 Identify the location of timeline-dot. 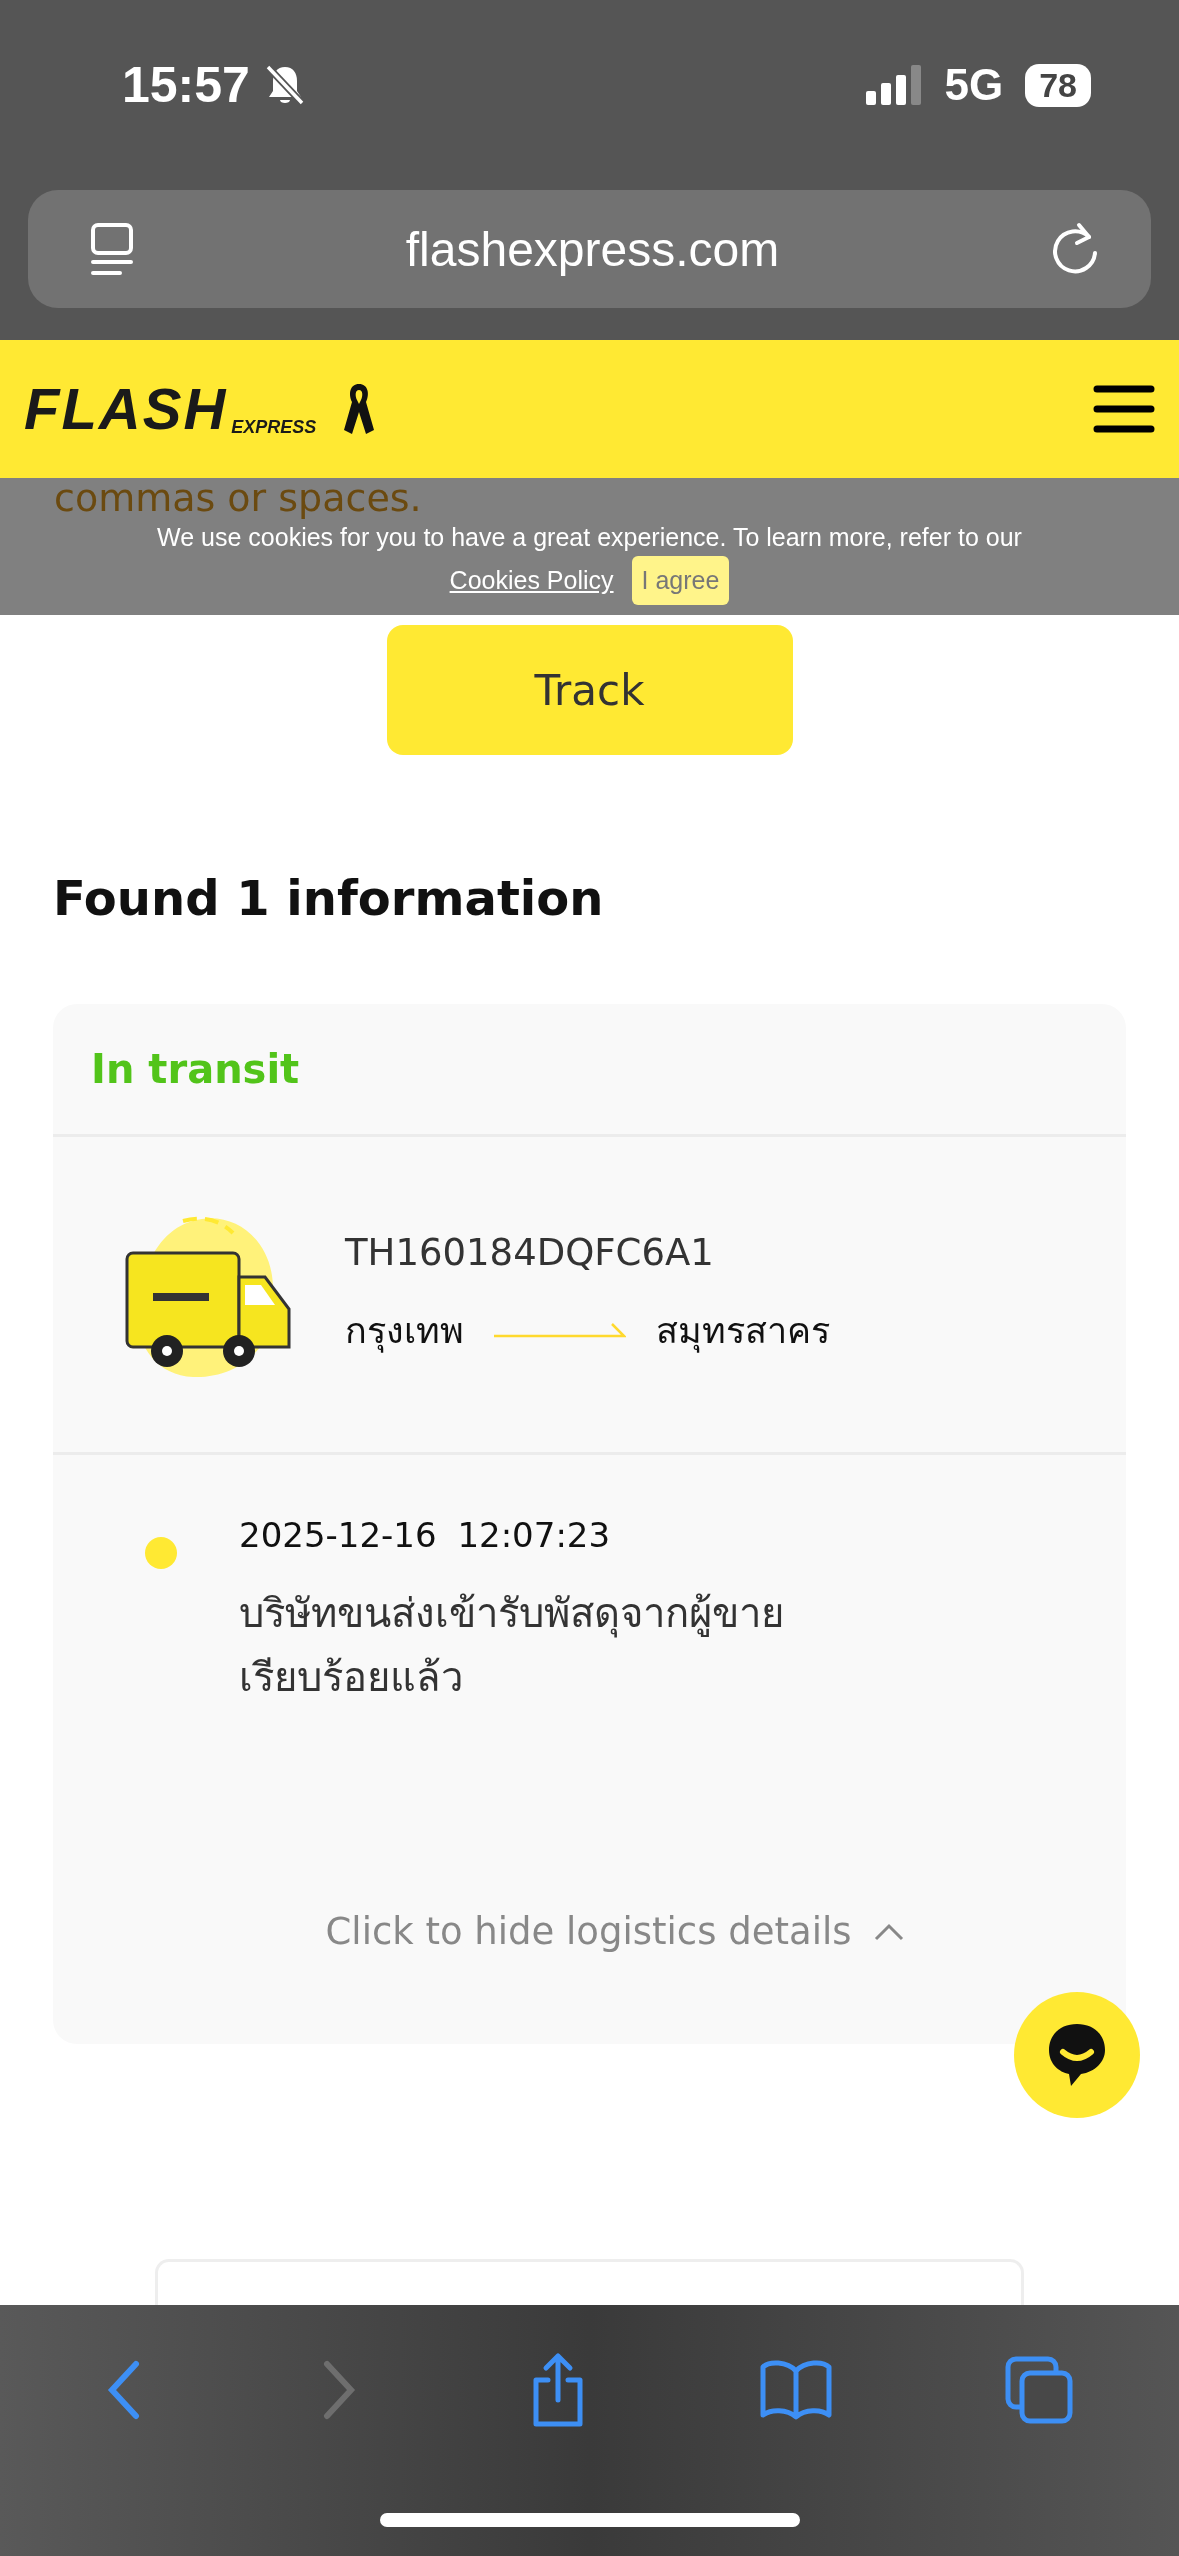
(161, 1553).